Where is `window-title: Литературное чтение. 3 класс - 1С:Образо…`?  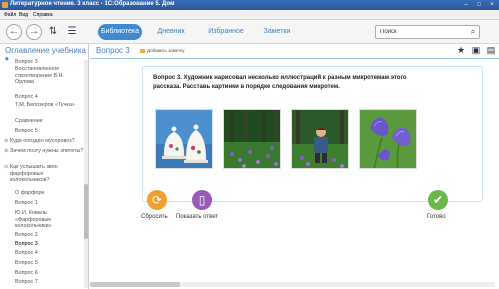 window-title: Литературное чтение. 3 класс - 1С:Образо… is located at coordinates (92, 4).